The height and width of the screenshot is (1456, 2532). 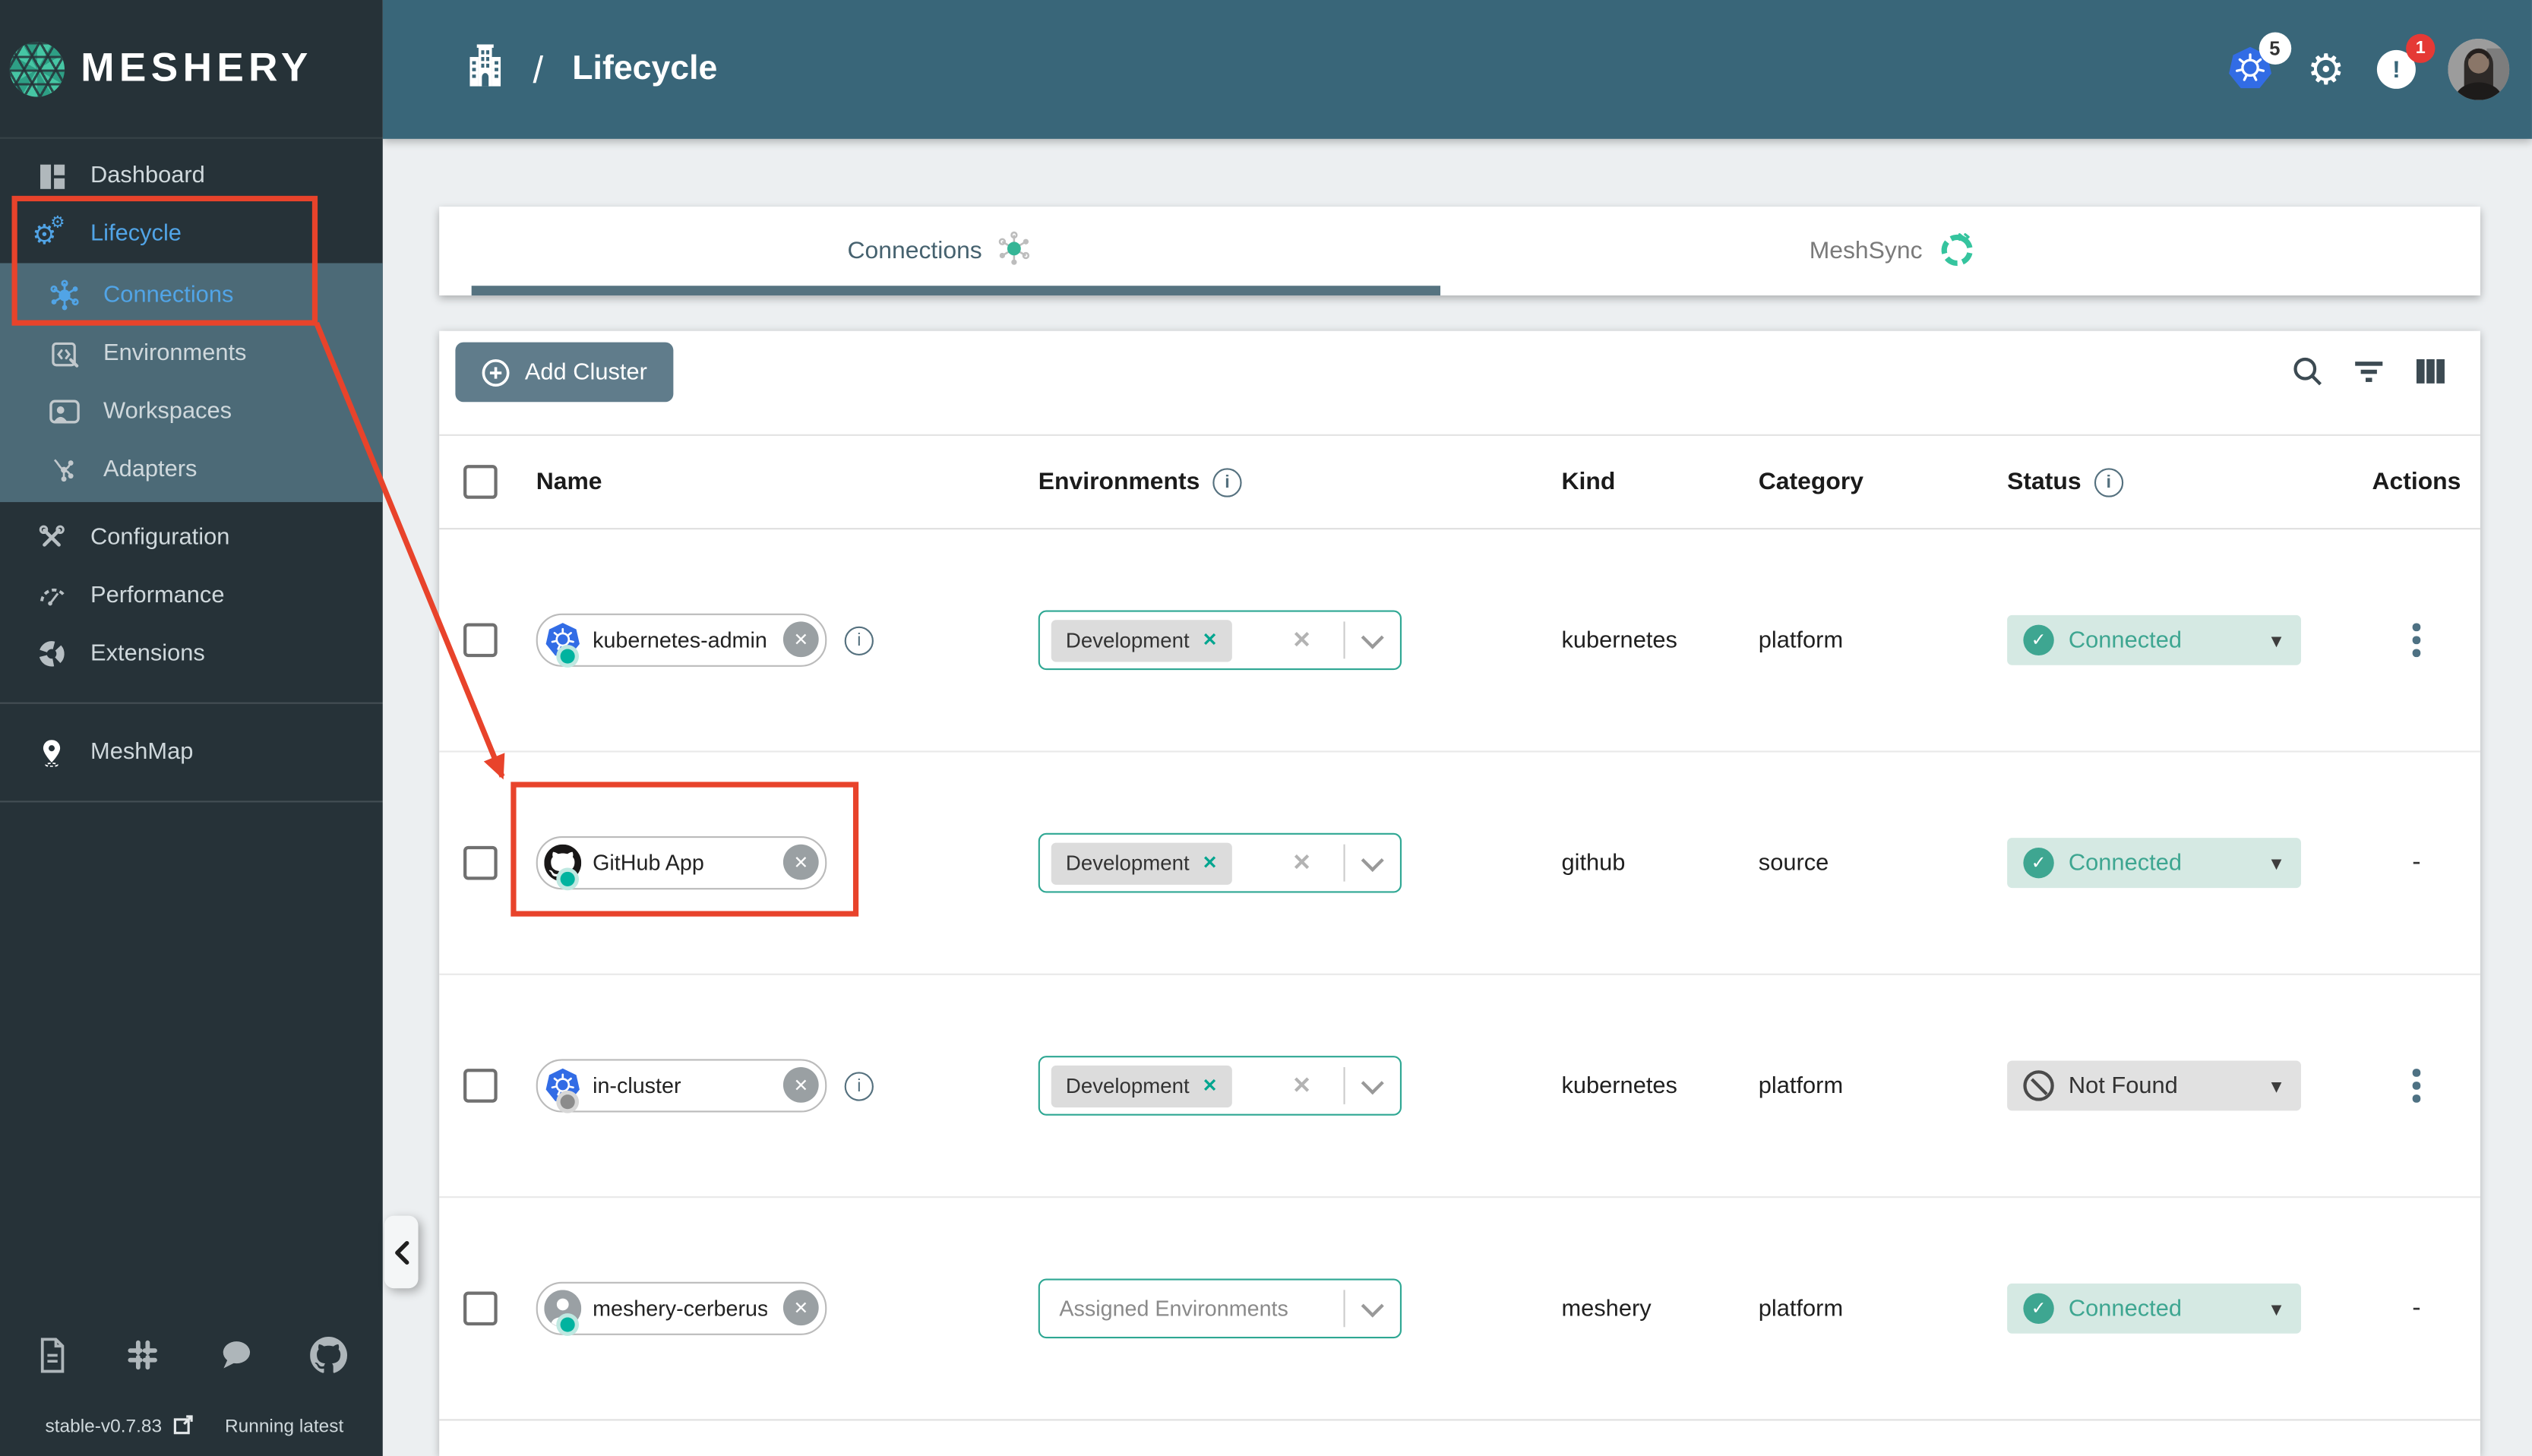 I want to click on logo: MESHERY, so click(x=192, y=69).